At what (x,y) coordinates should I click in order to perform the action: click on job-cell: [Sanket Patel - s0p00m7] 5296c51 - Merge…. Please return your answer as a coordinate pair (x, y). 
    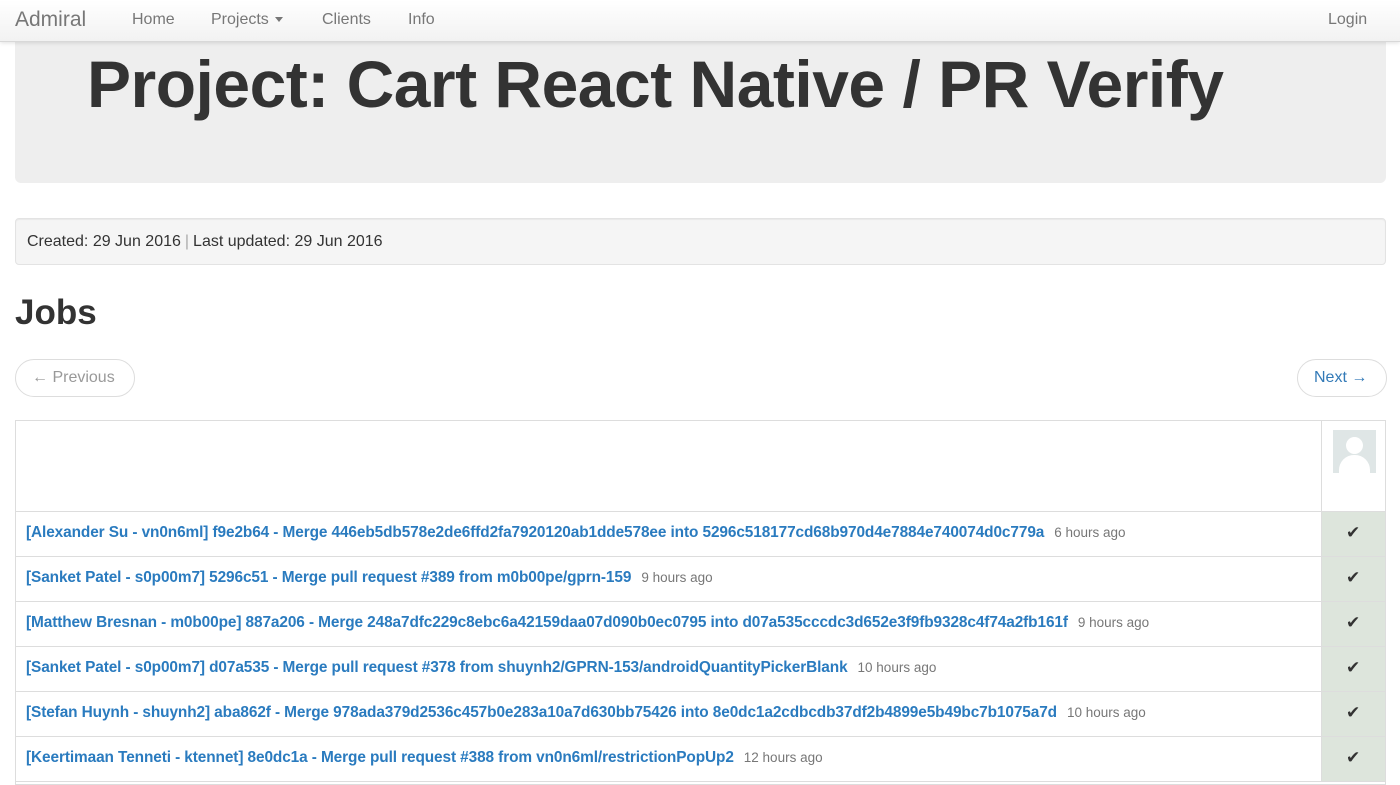
    Looking at the image, I should click on (668, 579).